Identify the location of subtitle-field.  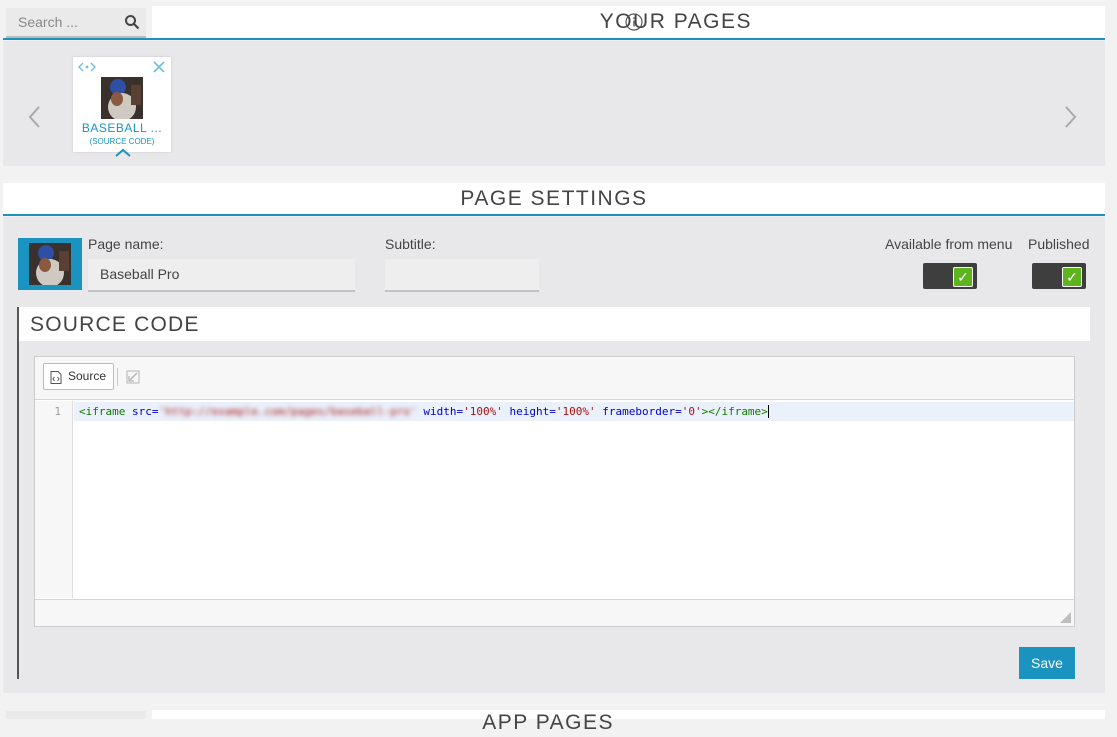
(462, 275).